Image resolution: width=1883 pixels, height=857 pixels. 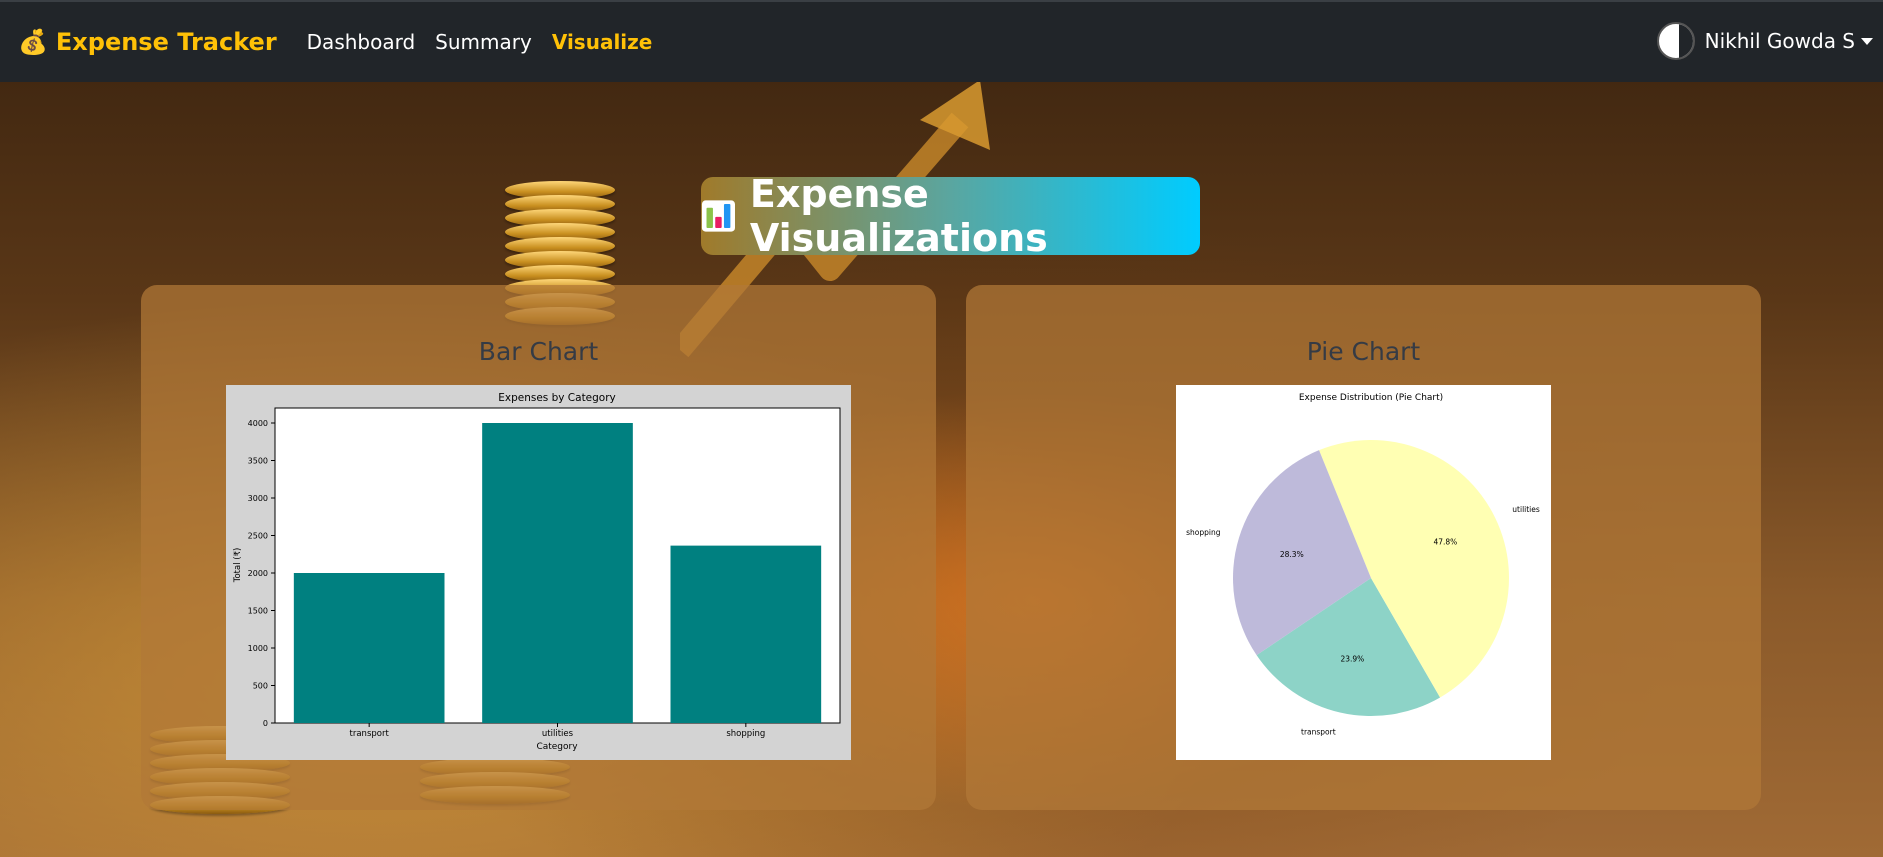 What do you see at coordinates (538, 351) in the screenshot?
I see `bar-chart-card-title: Bar Chart` at bounding box center [538, 351].